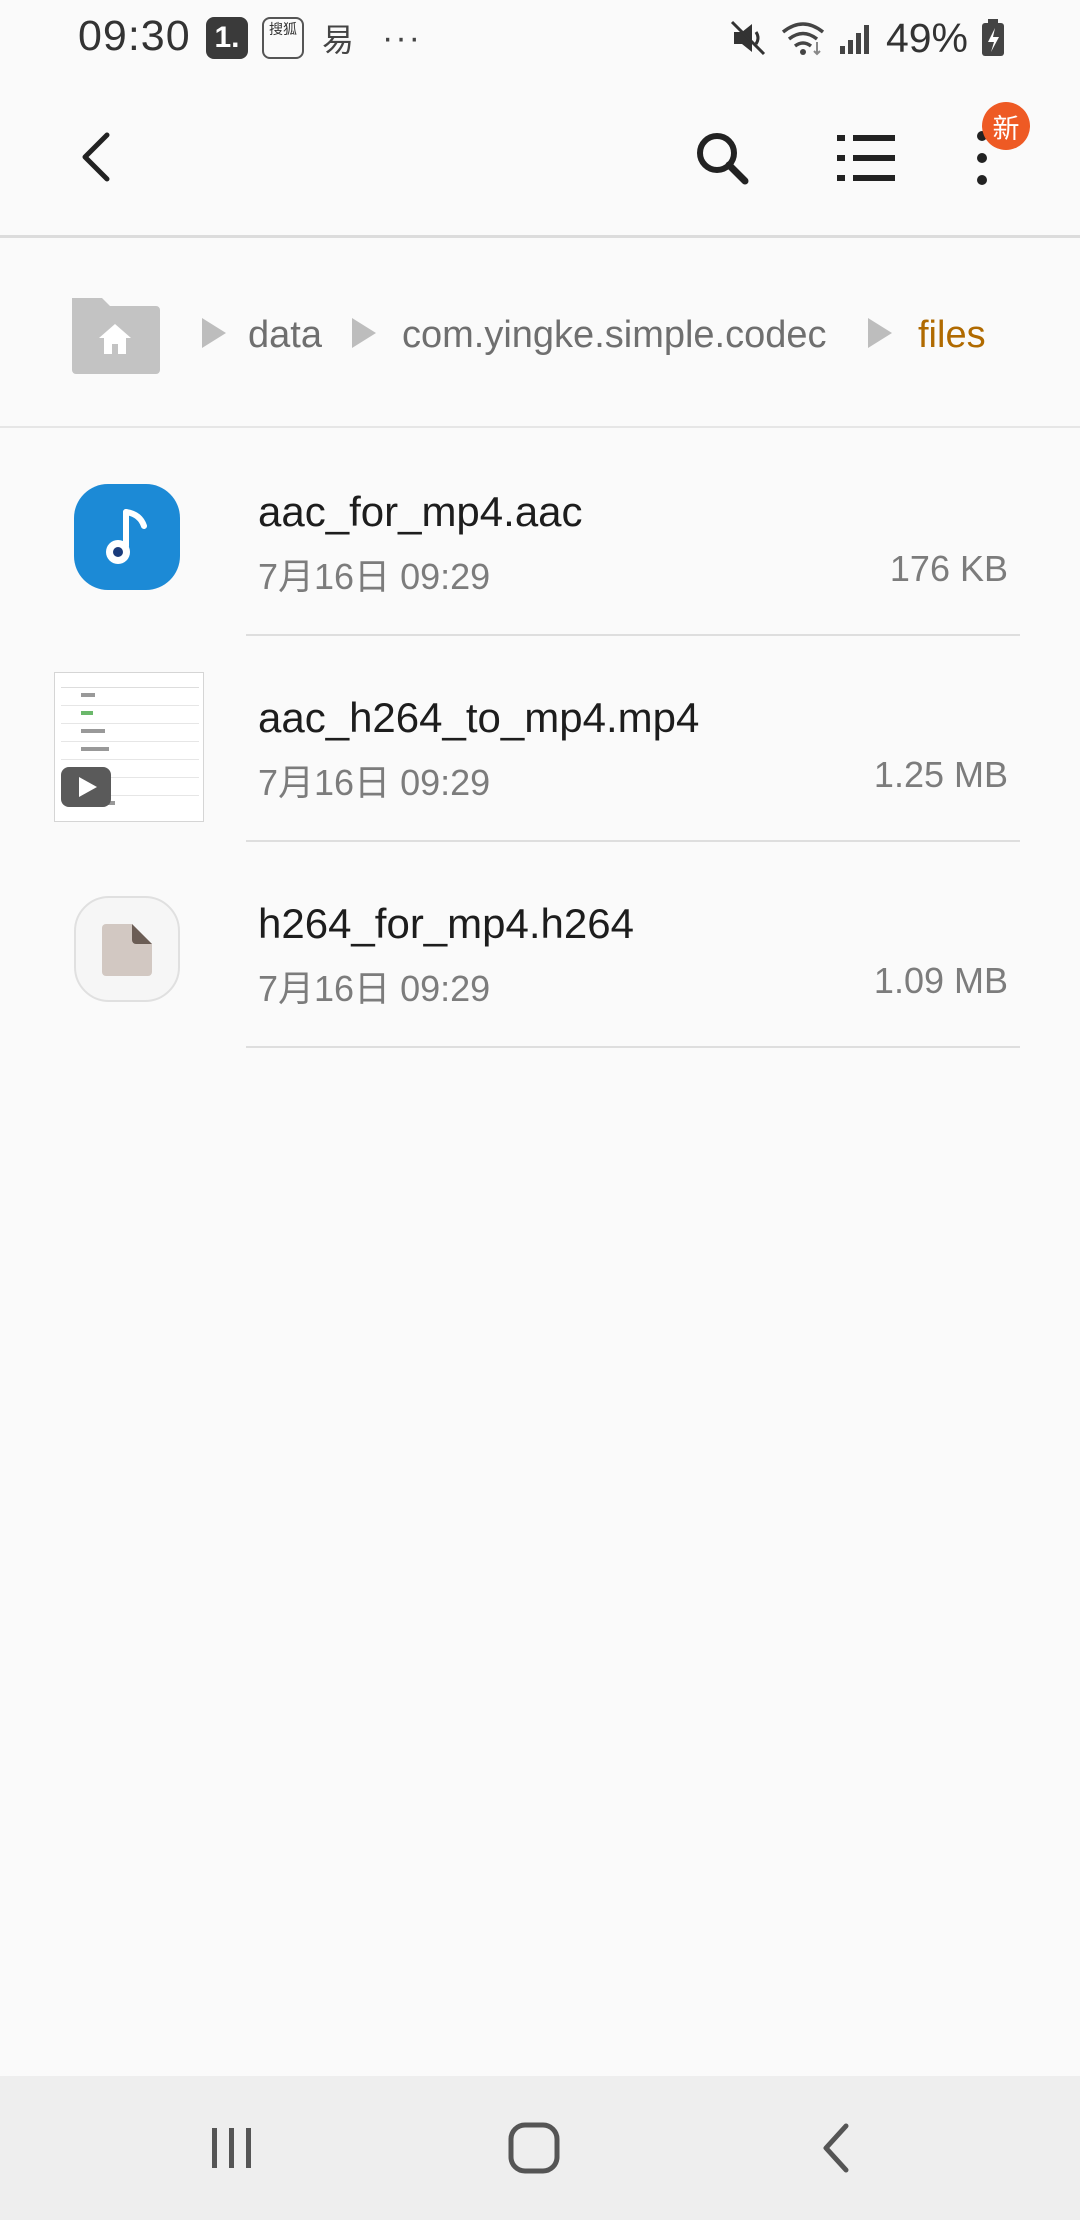  I want to click on breadcrumb-item-data: data, so click(285, 335).